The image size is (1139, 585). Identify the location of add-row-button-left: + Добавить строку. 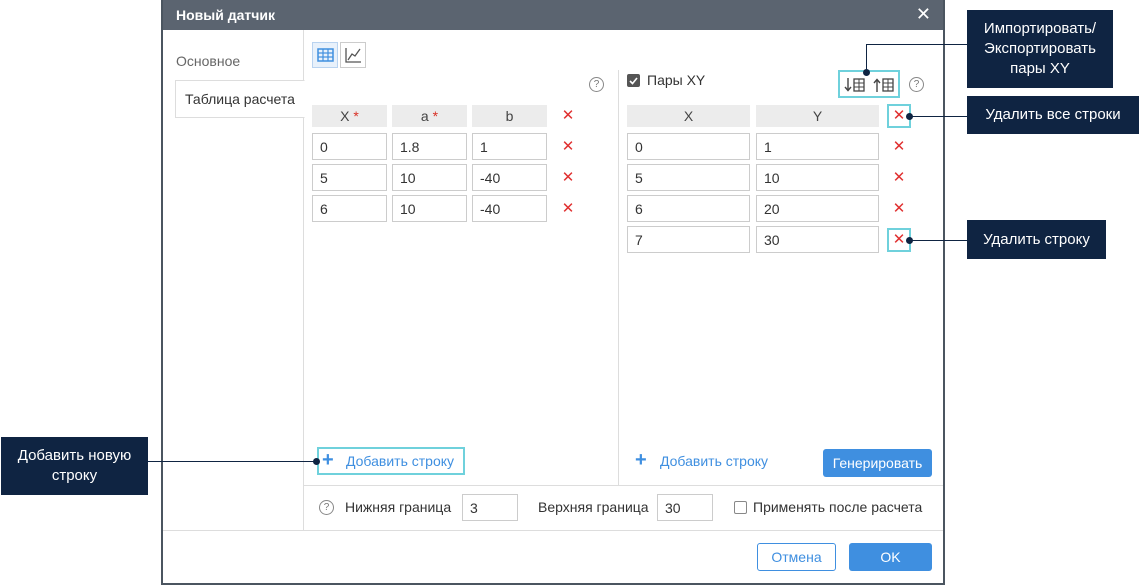
(391, 461).